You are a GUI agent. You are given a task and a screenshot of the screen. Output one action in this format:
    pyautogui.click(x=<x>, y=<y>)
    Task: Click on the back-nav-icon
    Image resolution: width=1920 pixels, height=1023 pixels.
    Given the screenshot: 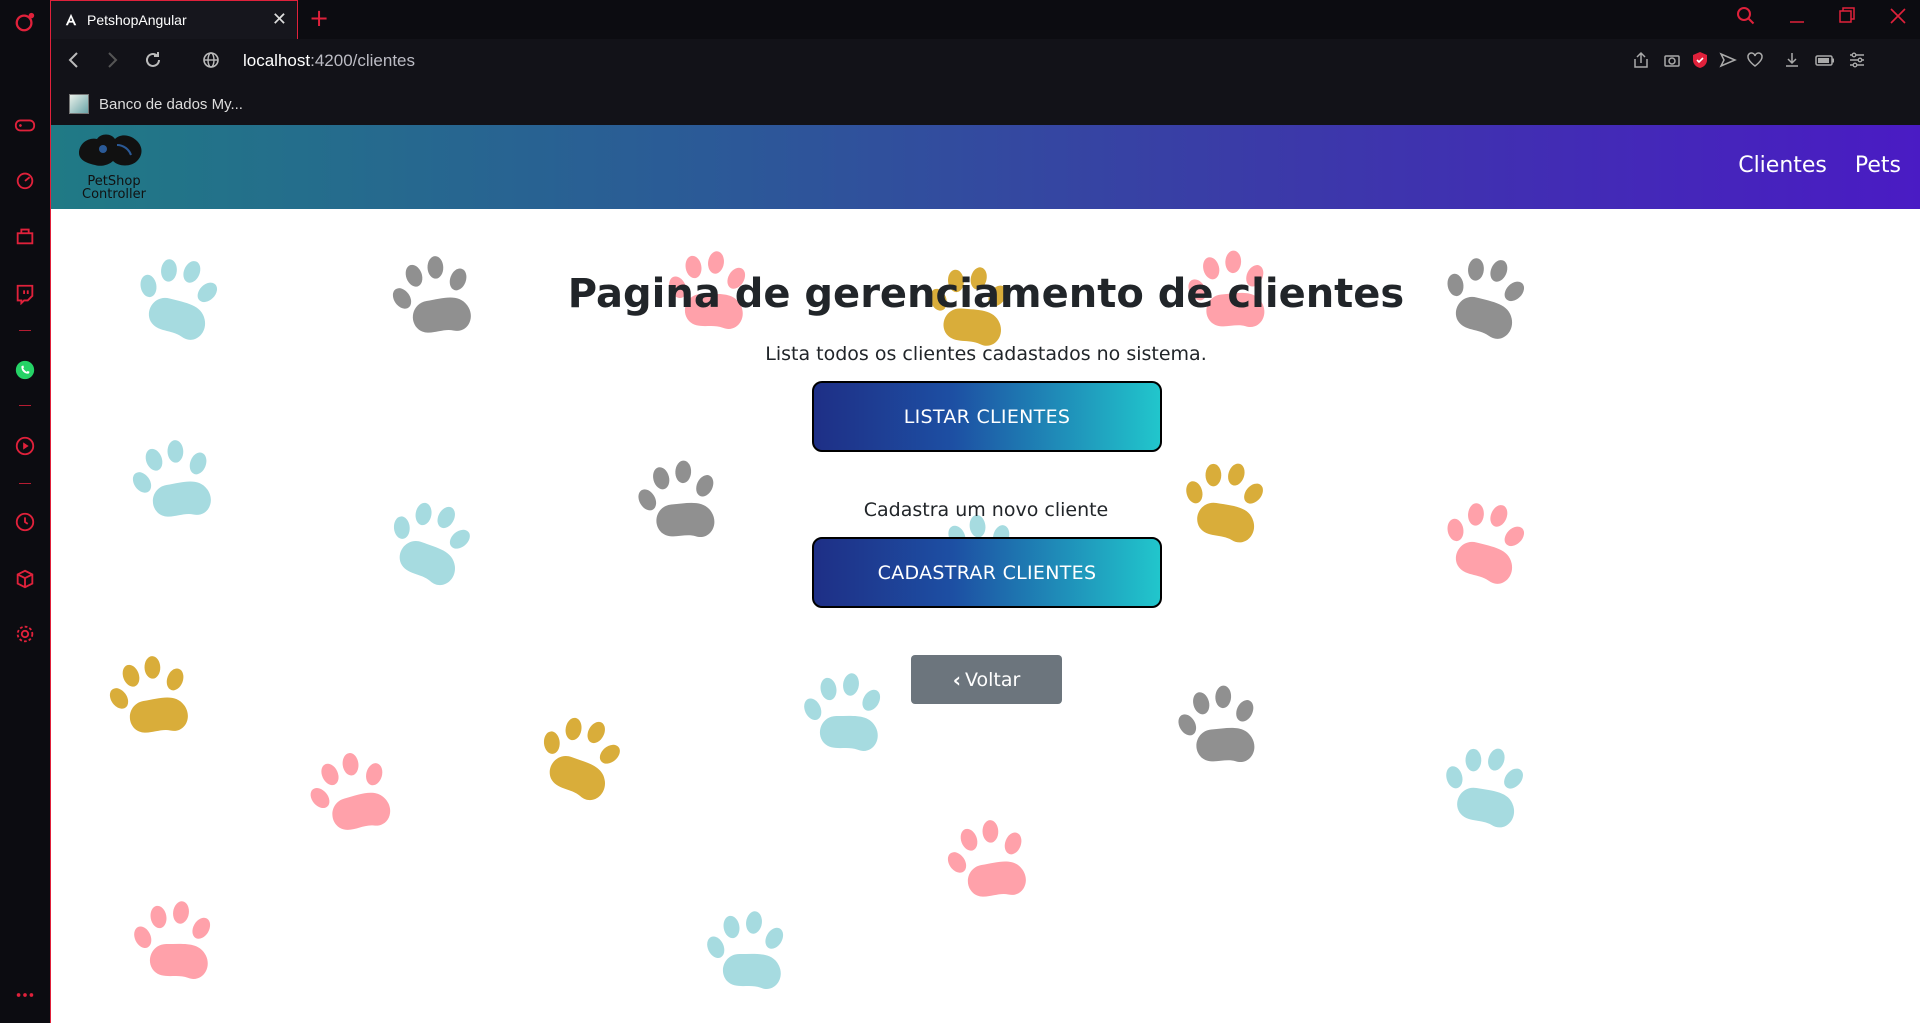 What is the action you would take?
    pyautogui.click(x=74, y=62)
    